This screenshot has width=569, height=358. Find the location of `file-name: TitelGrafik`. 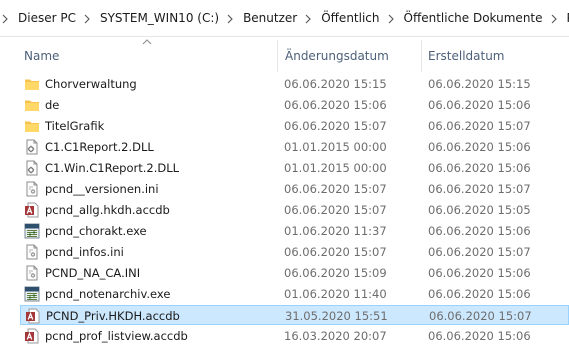

file-name: TitelGrafik is located at coordinates (75, 126).